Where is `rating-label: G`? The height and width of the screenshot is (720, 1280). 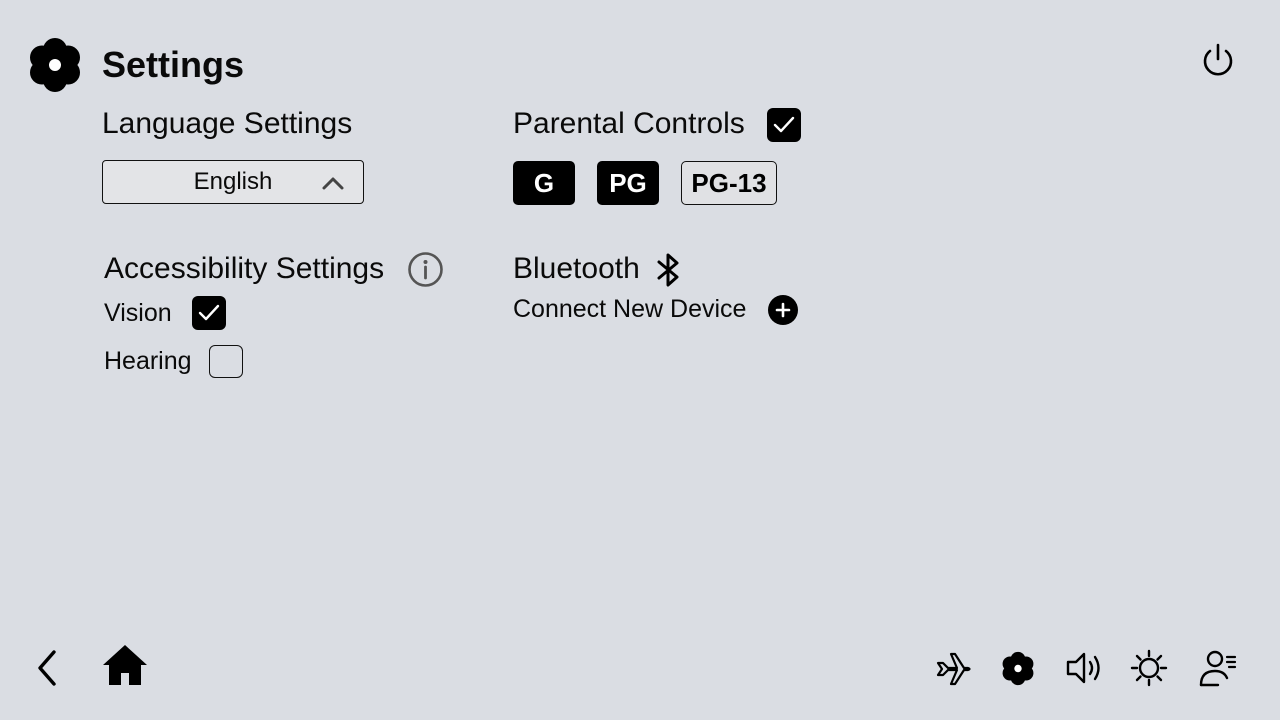
rating-label: G is located at coordinates (544, 182).